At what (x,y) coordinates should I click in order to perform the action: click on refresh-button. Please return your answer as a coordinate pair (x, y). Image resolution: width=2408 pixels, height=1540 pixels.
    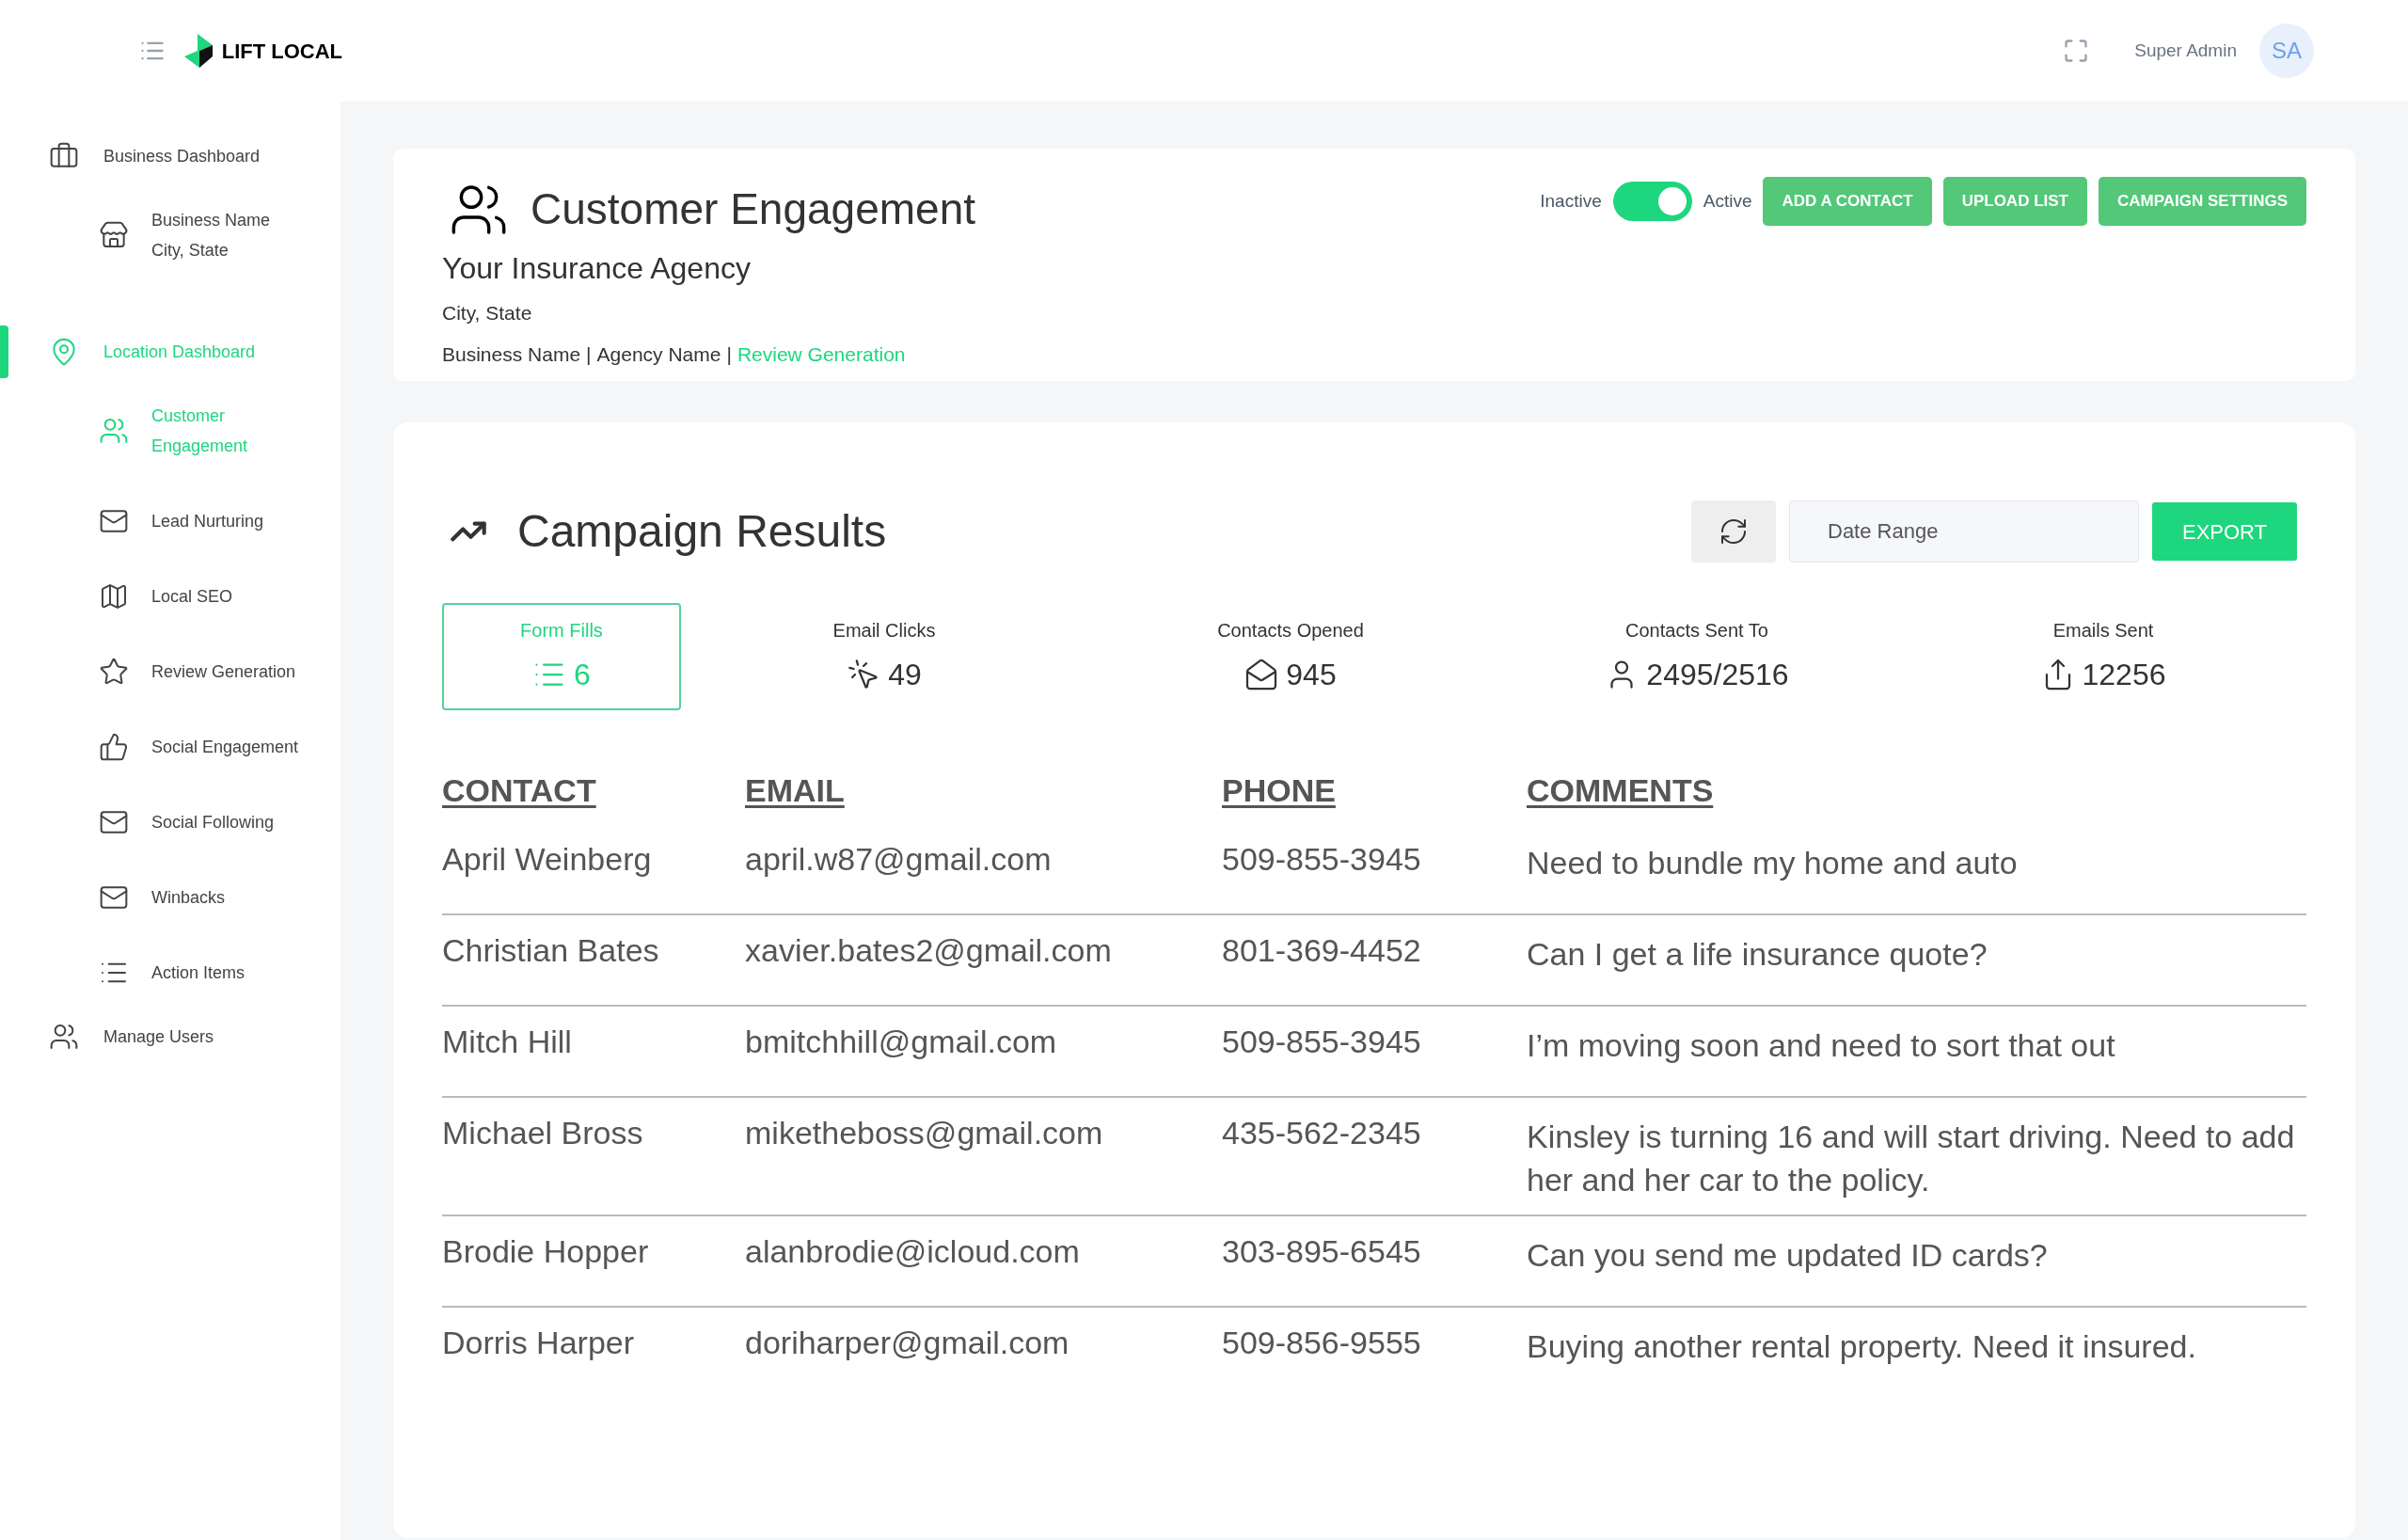
    Looking at the image, I should click on (1734, 531).